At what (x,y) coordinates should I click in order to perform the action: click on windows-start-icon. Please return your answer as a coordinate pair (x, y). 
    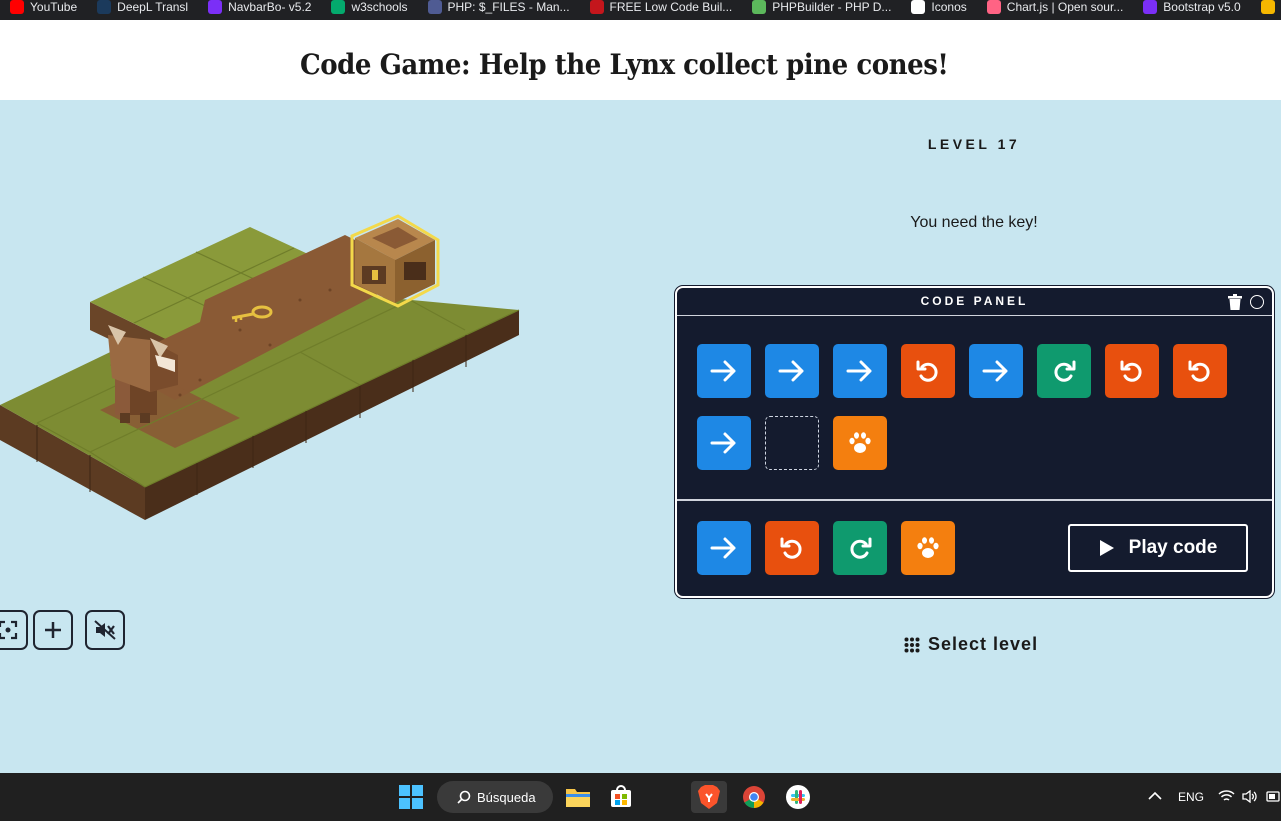
    Looking at the image, I should click on (411, 797).